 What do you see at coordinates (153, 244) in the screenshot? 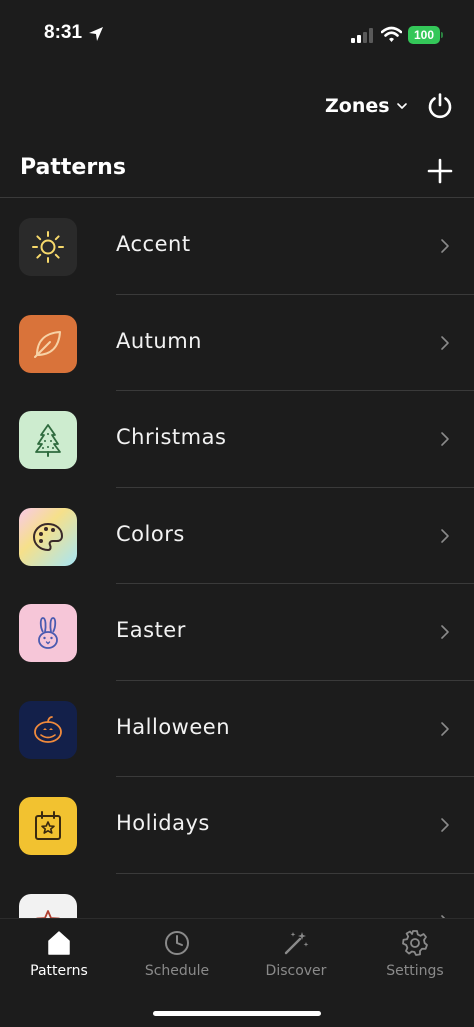
I see `pattern-label: Accent` at bounding box center [153, 244].